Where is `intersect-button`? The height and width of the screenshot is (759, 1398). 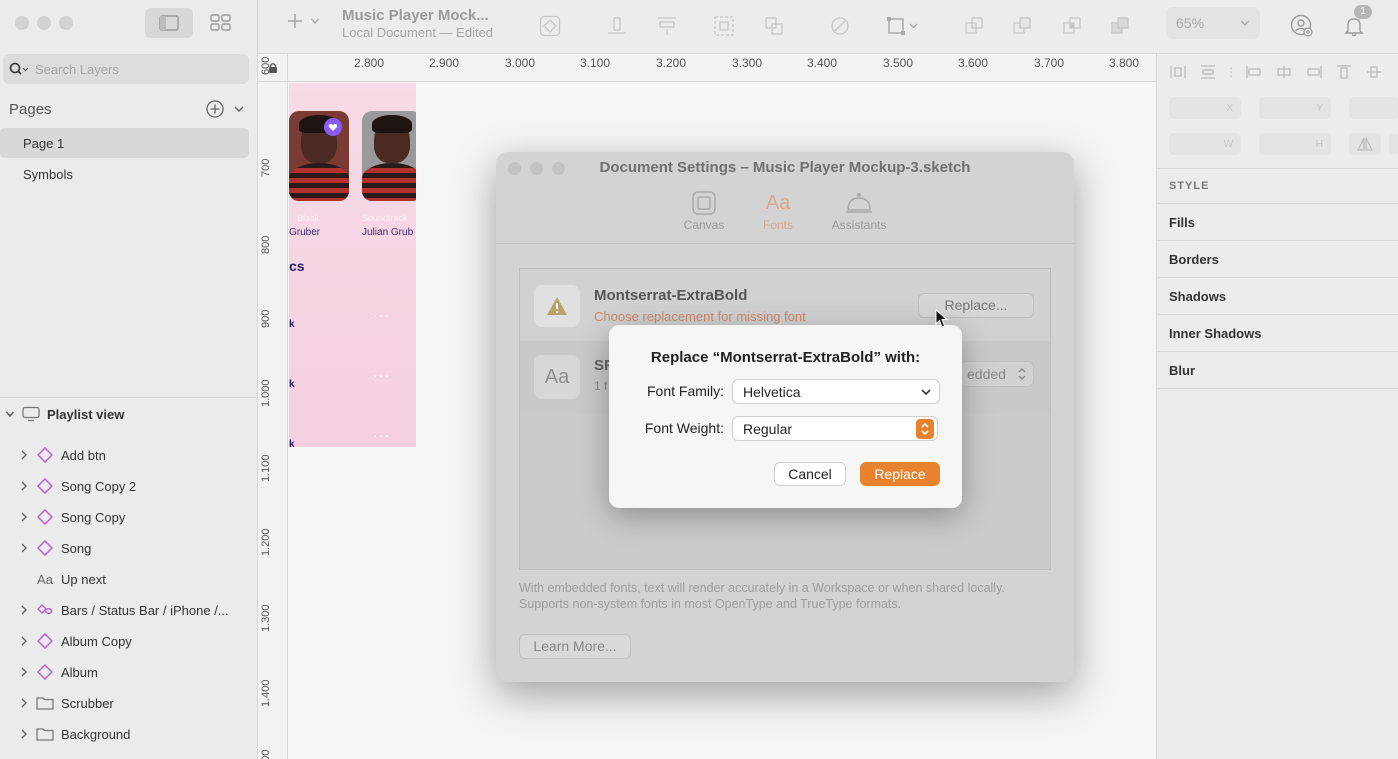
intersect-button is located at coordinates (1072, 26).